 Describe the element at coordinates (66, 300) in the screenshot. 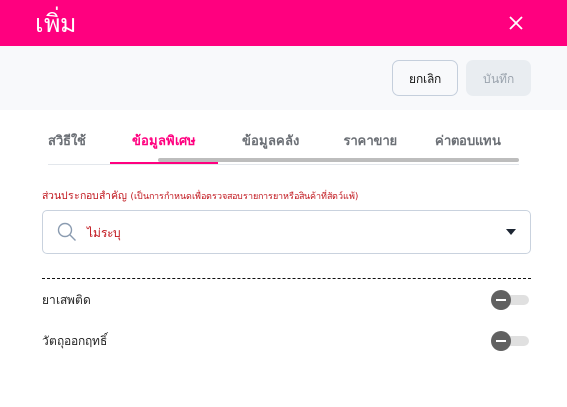

I see `switch-label: ยาเสพติด` at that location.